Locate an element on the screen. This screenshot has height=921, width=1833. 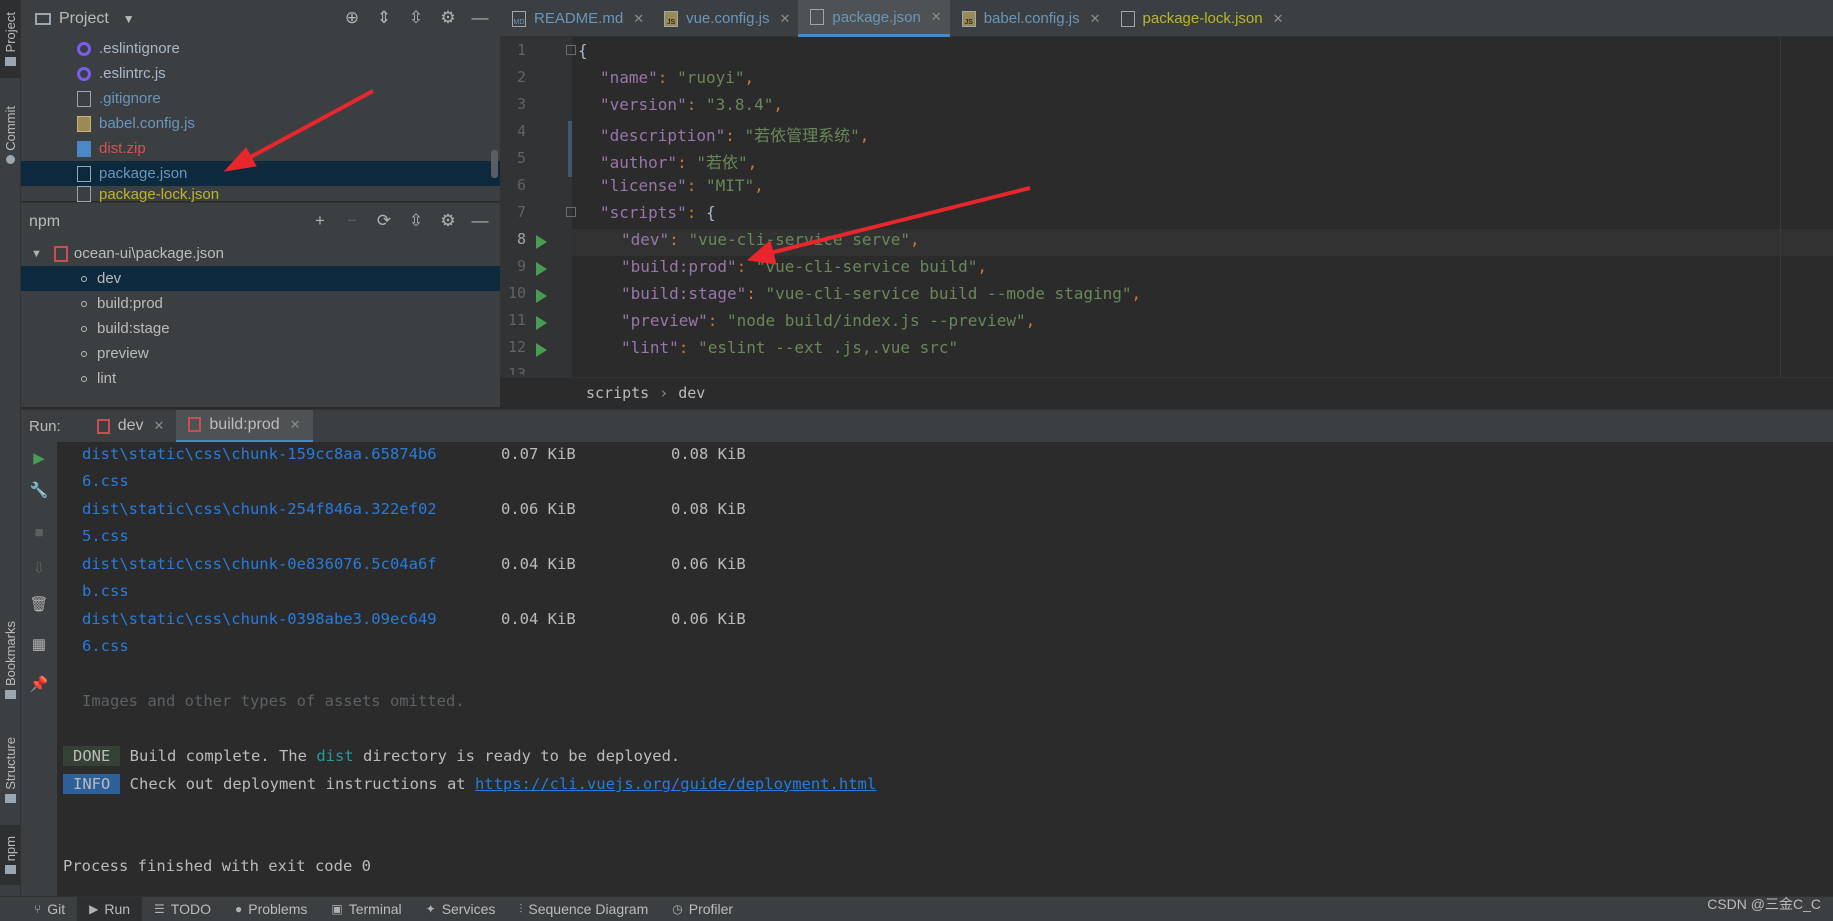
arrow-to-dev-script is located at coordinates (888, 225).